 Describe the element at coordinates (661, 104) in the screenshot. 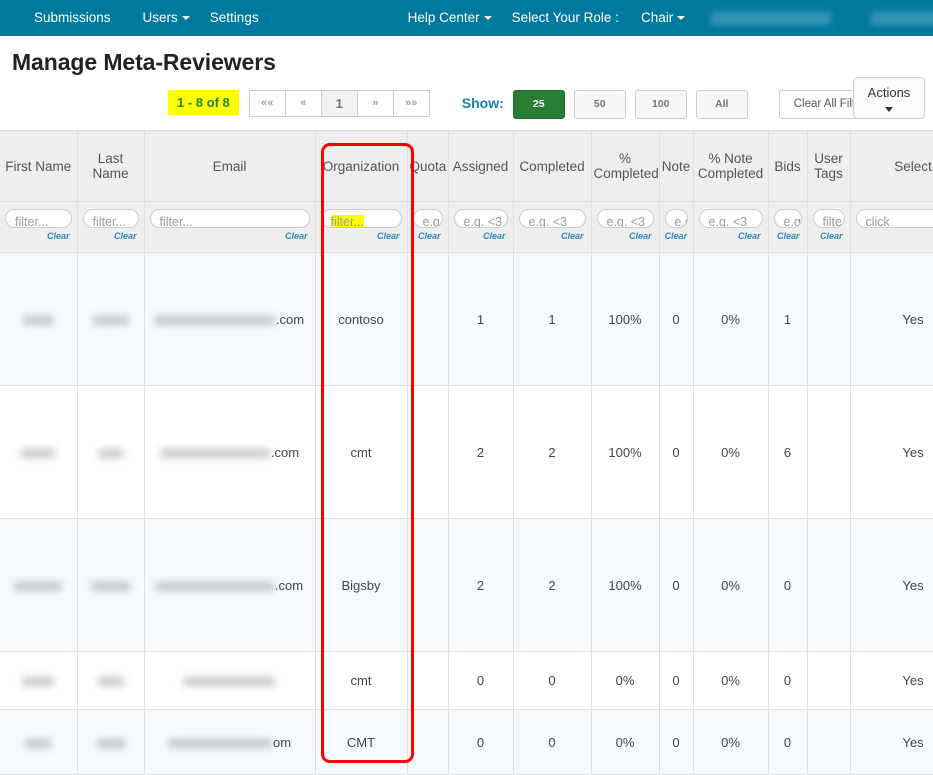

I see `page-size-100-button: 100` at that location.